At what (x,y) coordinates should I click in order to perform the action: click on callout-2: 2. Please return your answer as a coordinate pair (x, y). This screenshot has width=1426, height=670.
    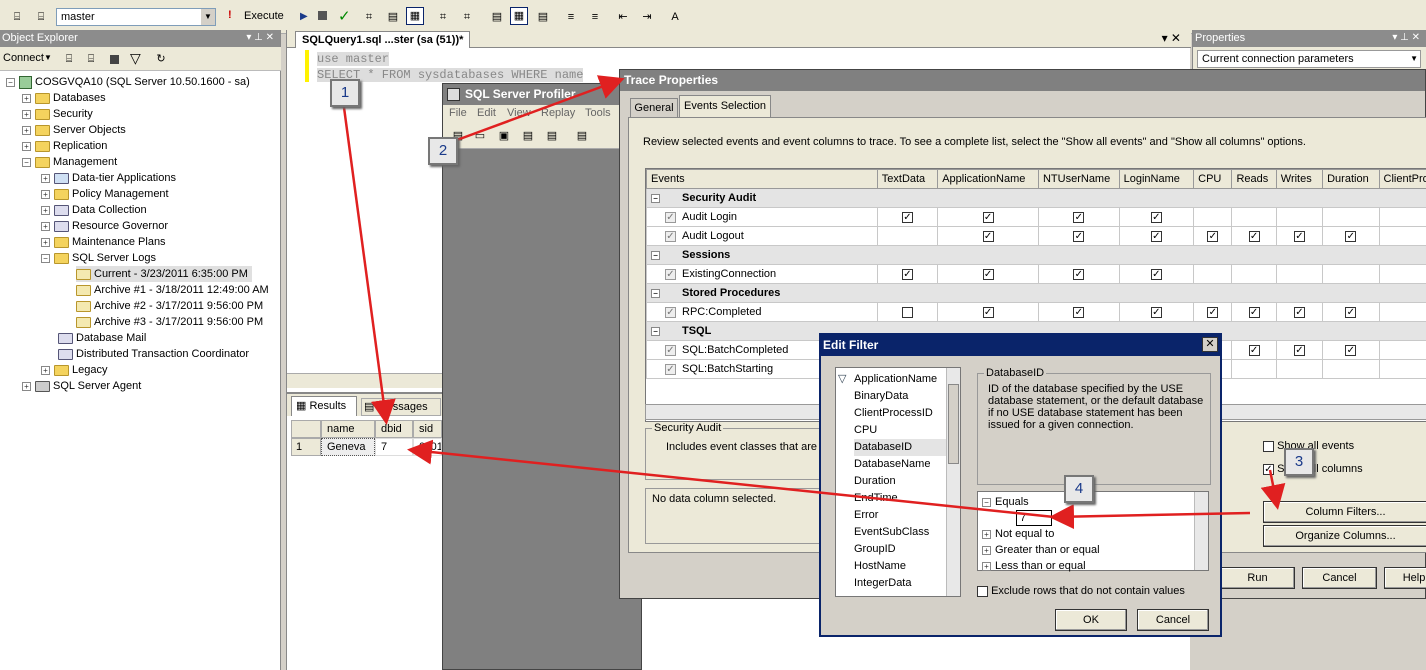
    Looking at the image, I should click on (443, 151).